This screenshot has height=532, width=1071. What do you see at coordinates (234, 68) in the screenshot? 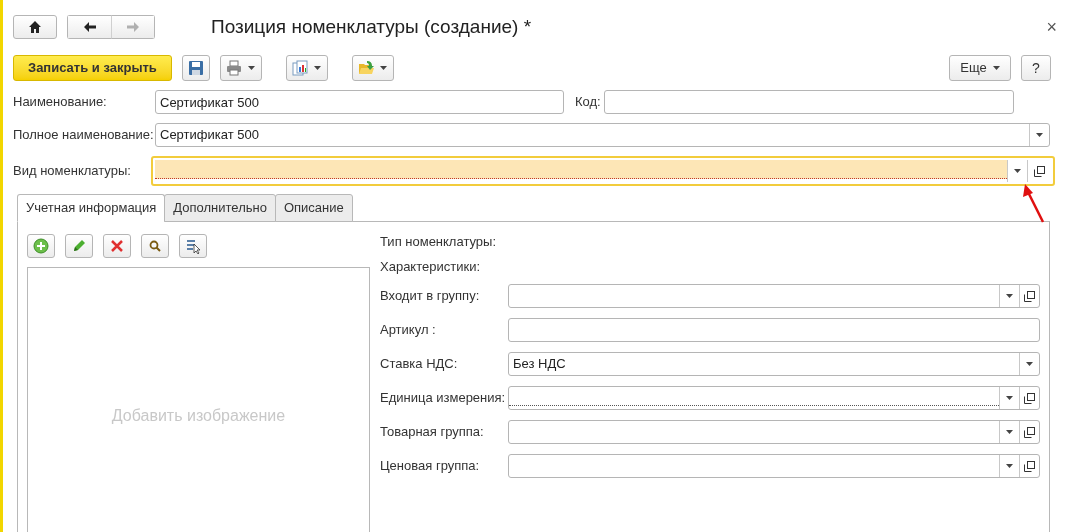
I see `printer-icon` at bounding box center [234, 68].